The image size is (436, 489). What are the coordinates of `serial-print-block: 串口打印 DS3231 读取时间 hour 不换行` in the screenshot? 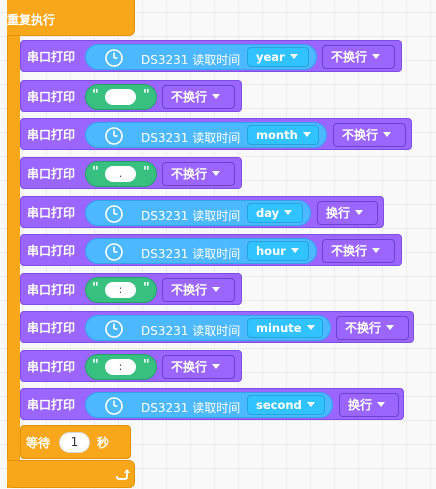 It's located at (211, 250).